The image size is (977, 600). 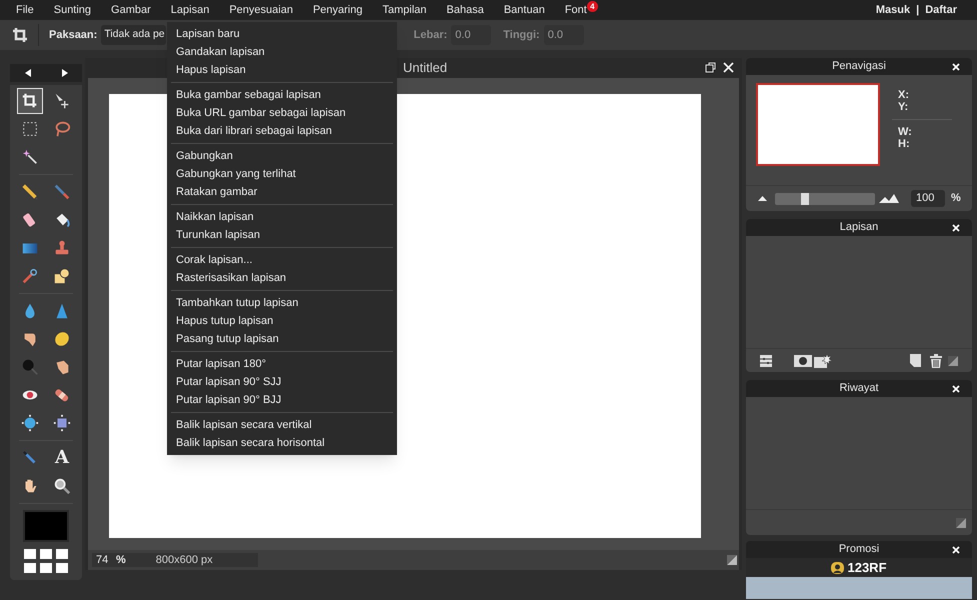 What do you see at coordinates (823, 361) in the screenshot?
I see `sparkle-icon` at bounding box center [823, 361].